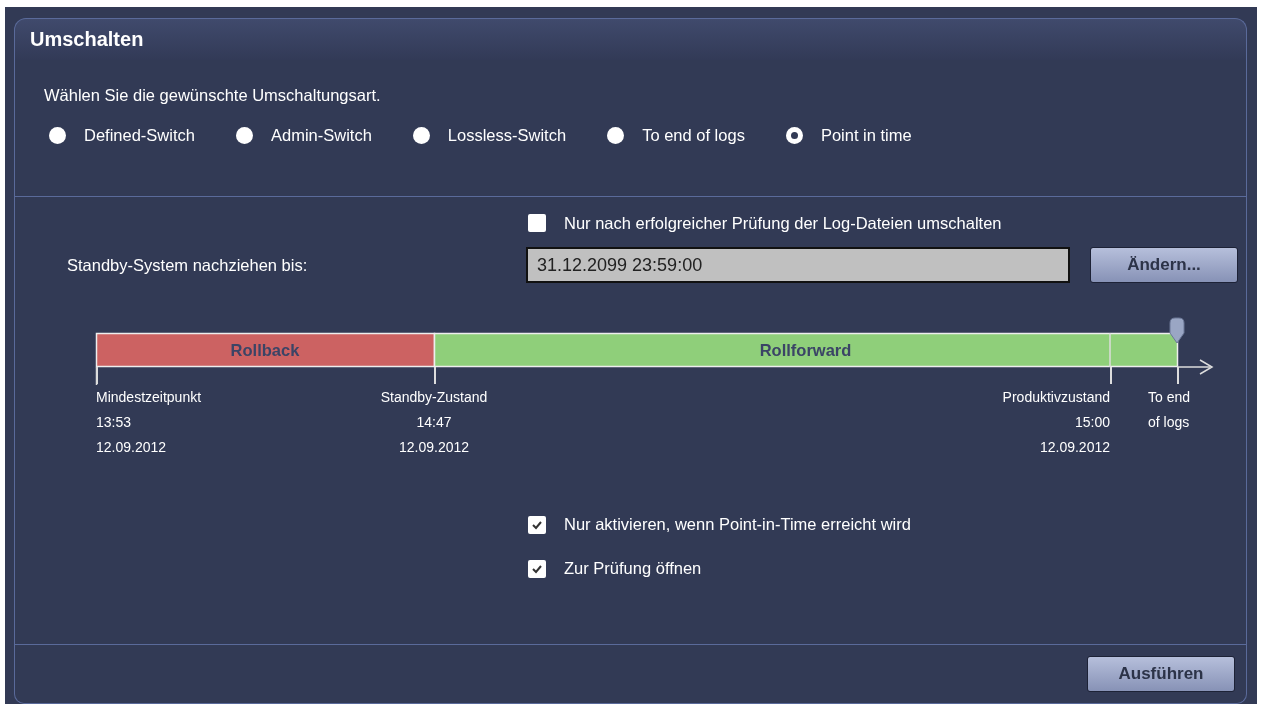 The height and width of the screenshot is (711, 1262). What do you see at coordinates (303, 135) in the screenshot?
I see `radio-option: Admin-Switch` at bounding box center [303, 135].